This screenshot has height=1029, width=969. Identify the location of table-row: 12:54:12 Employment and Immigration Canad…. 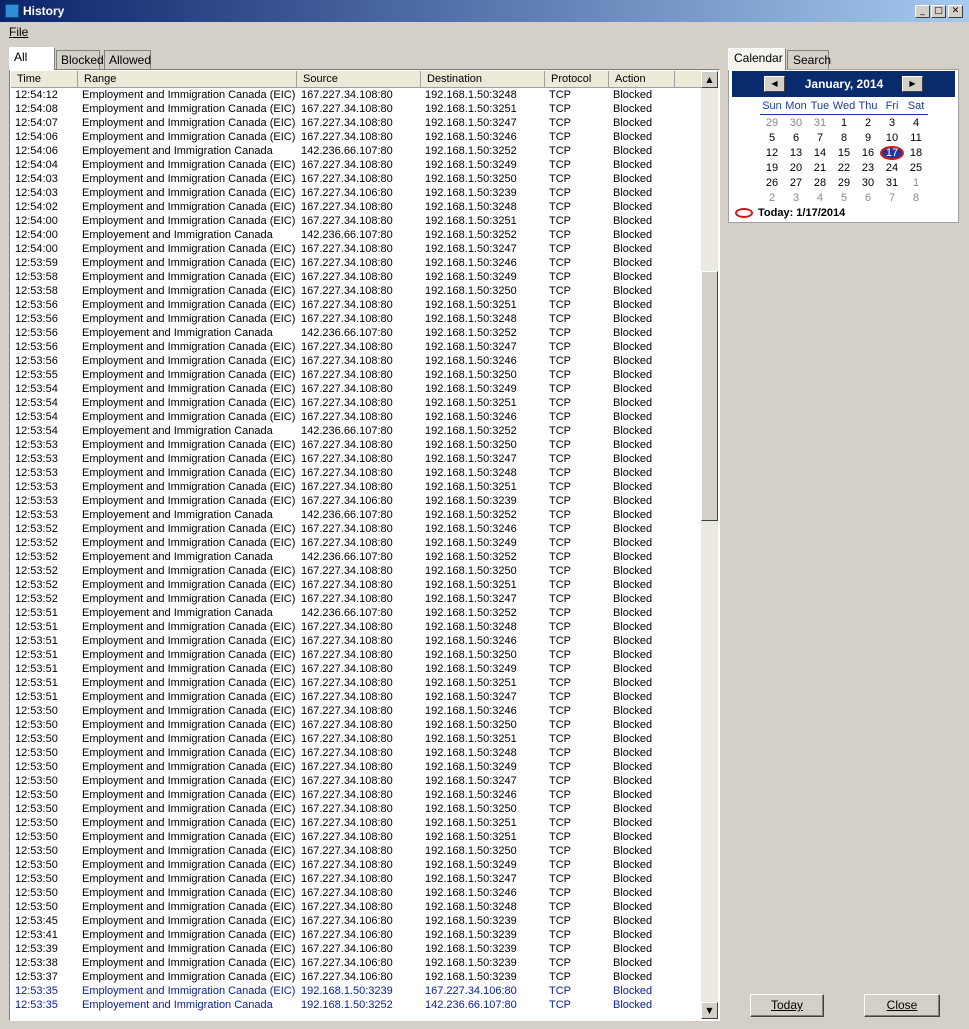
(356, 95).